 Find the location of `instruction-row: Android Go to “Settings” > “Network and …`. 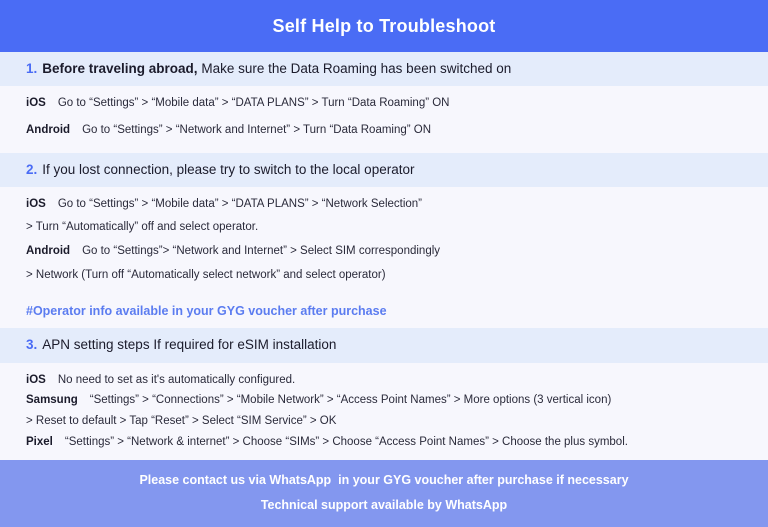

instruction-row: Android Go to “Settings” > “Network and … is located at coordinates (384, 130).